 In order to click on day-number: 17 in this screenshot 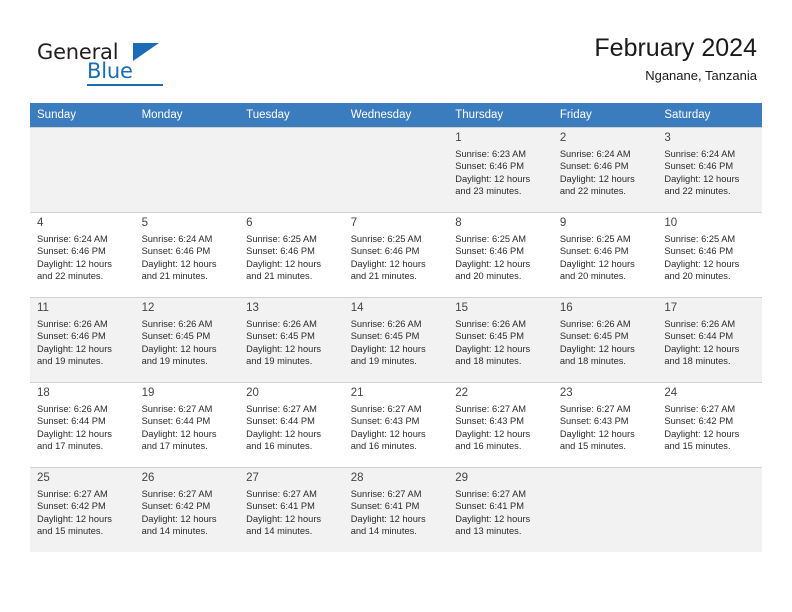, I will do `click(671, 308)`.